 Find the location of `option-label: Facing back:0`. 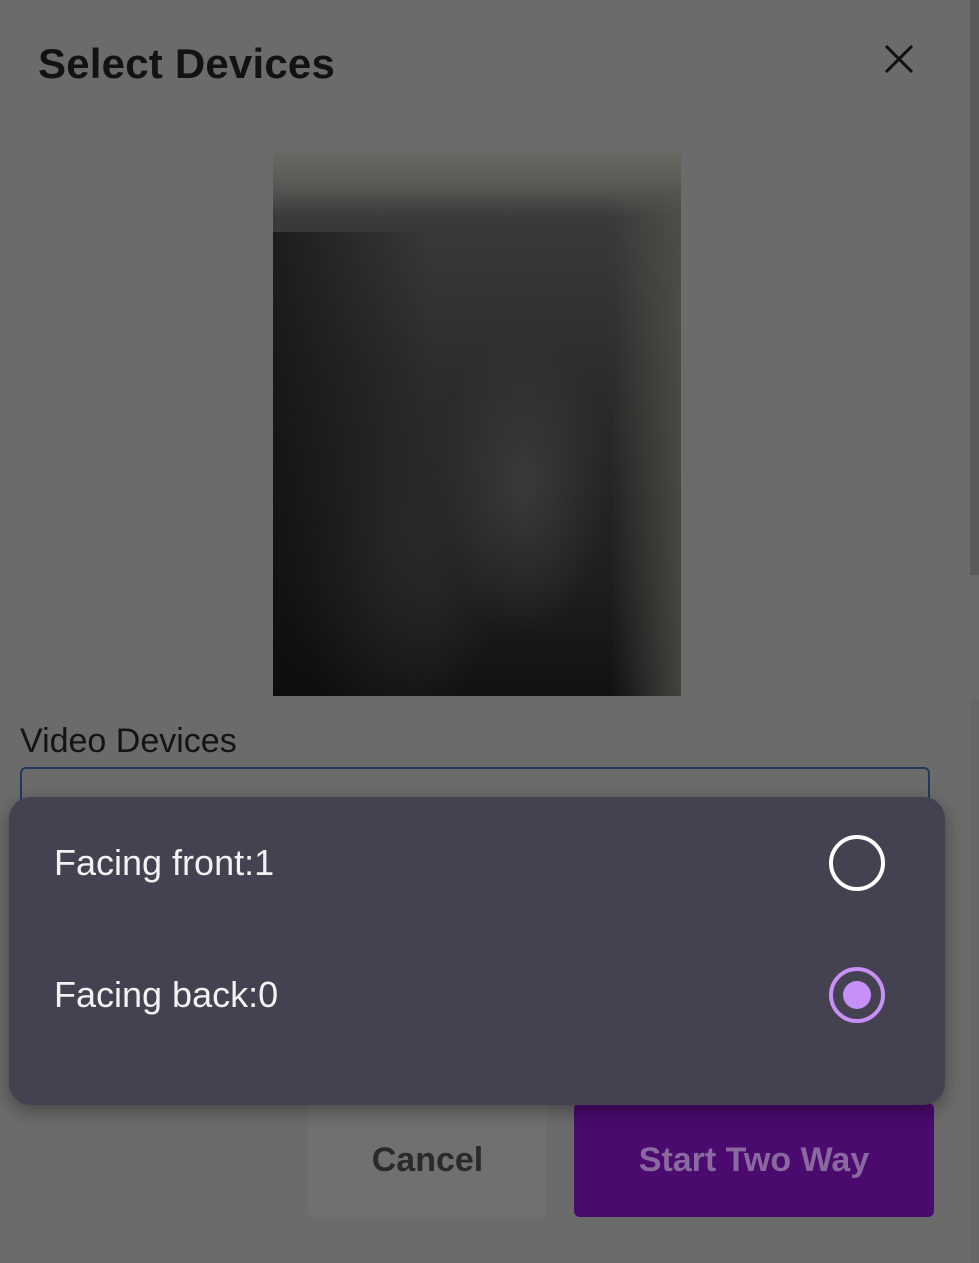

option-label: Facing back:0 is located at coordinates (166, 994).